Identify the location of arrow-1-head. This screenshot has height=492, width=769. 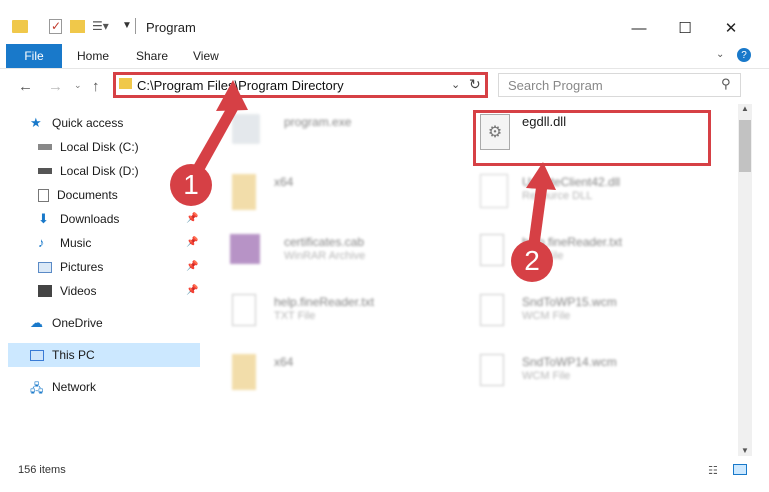
(232, 95).